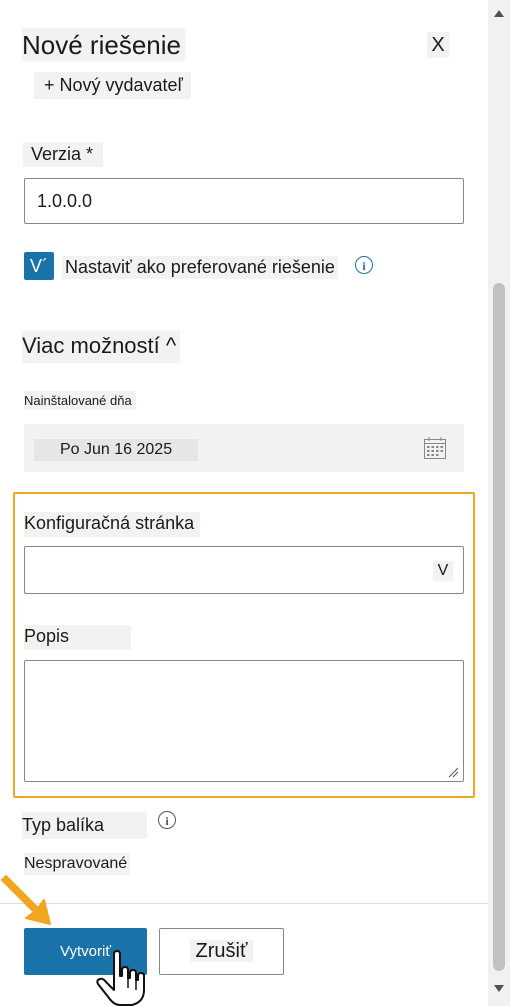  What do you see at coordinates (244, 201) in the screenshot?
I see `version-input: 1.0.0.0` at bounding box center [244, 201].